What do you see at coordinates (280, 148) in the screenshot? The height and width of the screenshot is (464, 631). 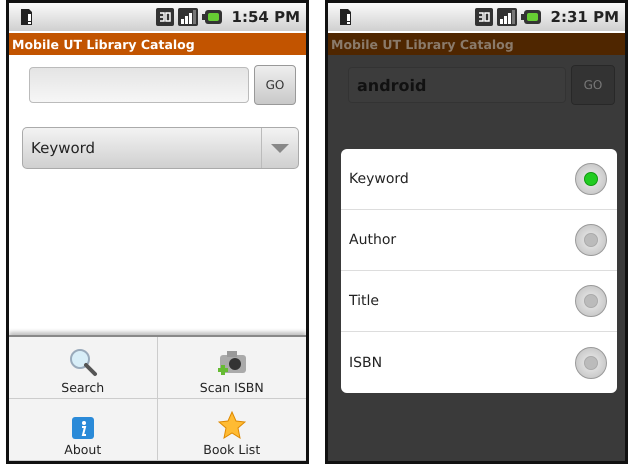 I see `dropdown-arrow-icon` at bounding box center [280, 148].